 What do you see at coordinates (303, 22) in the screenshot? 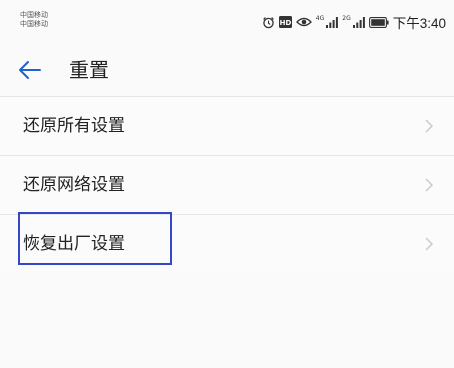
I see `eye-icon` at bounding box center [303, 22].